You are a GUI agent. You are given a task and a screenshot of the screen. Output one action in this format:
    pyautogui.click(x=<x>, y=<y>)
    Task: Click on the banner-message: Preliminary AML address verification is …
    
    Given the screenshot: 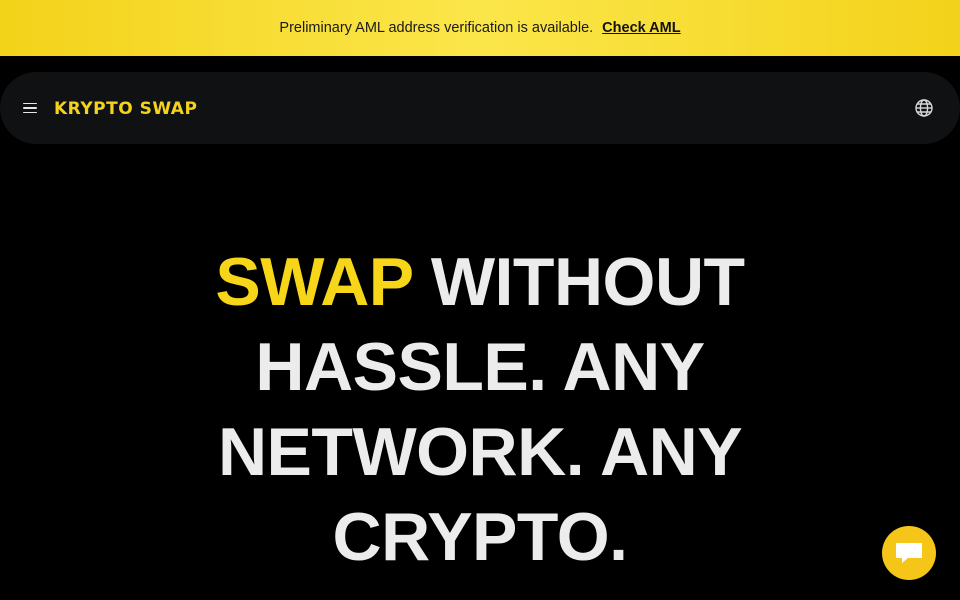 What is the action you would take?
    pyautogui.click(x=436, y=28)
    